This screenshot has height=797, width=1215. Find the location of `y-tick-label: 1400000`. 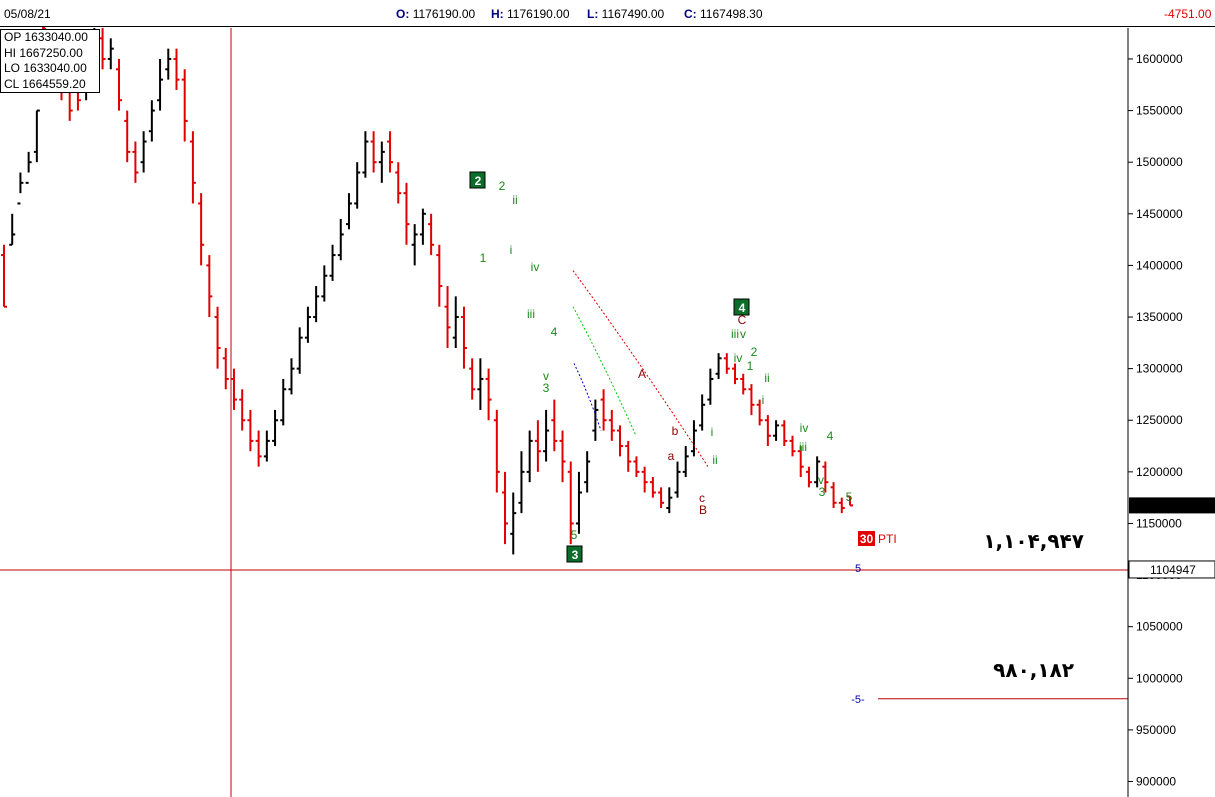

y-tick-label: 1400000 is located at coordinates (1159, 265).